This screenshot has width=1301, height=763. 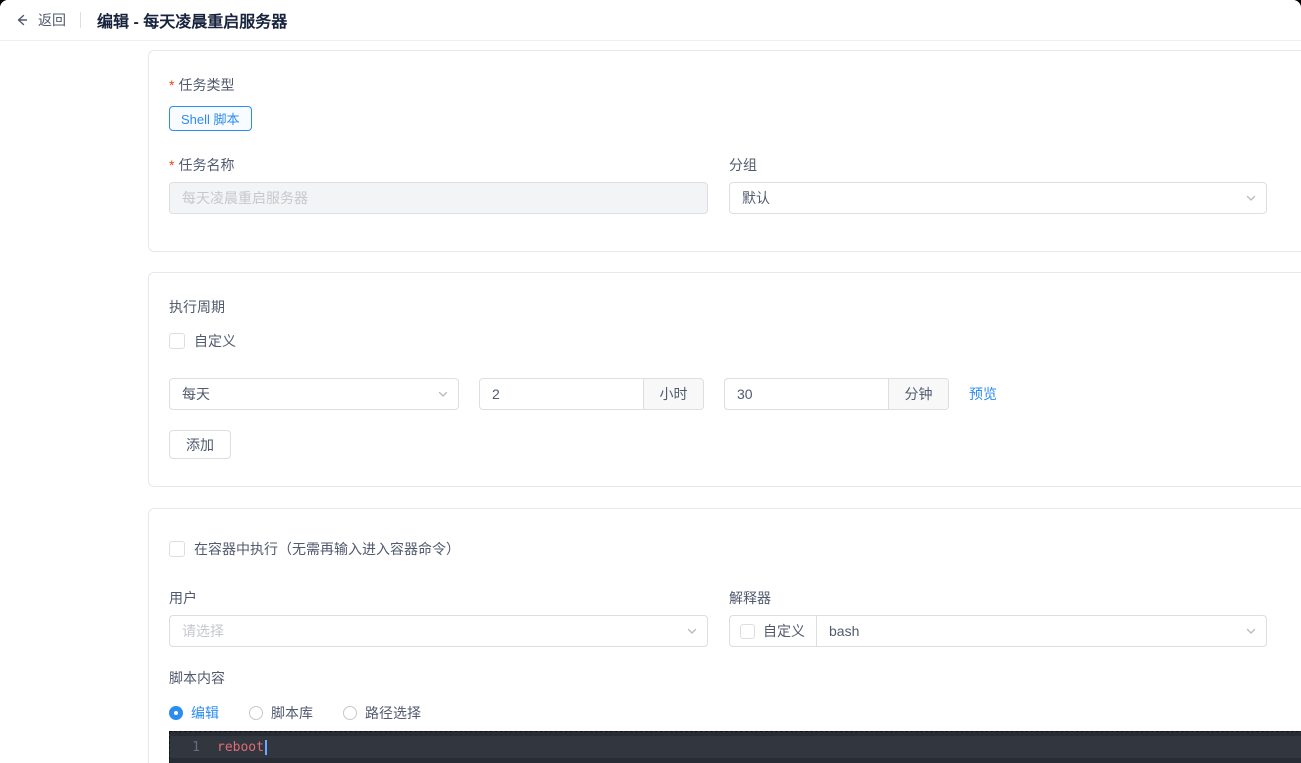 I want to click on radio-path-select: 路径选择, so click(x=382, y=713).